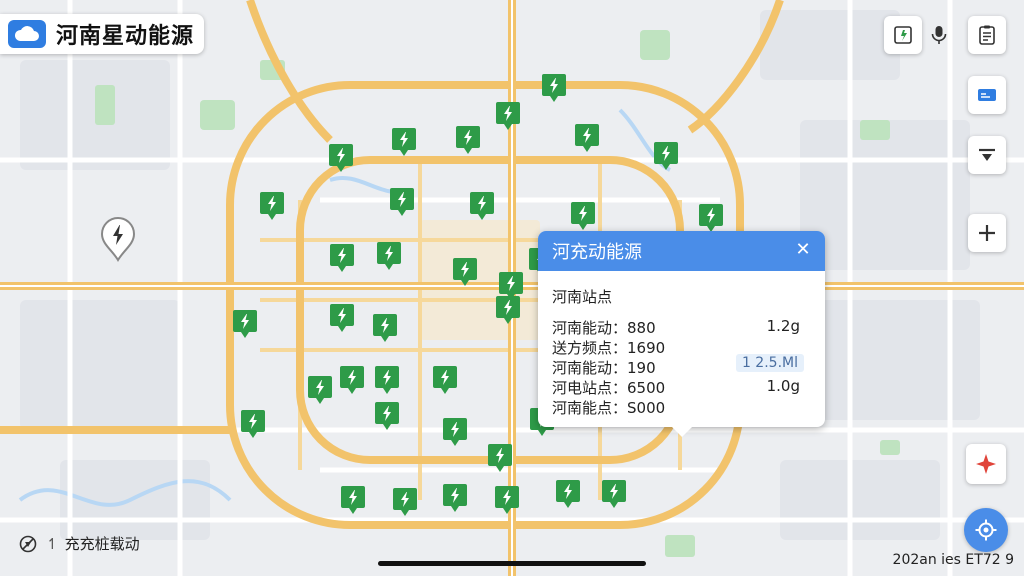 This screenshot has width=1024, height=576. I want to click on status-bar: ↿ 充充桩载动, so click(79, 543).